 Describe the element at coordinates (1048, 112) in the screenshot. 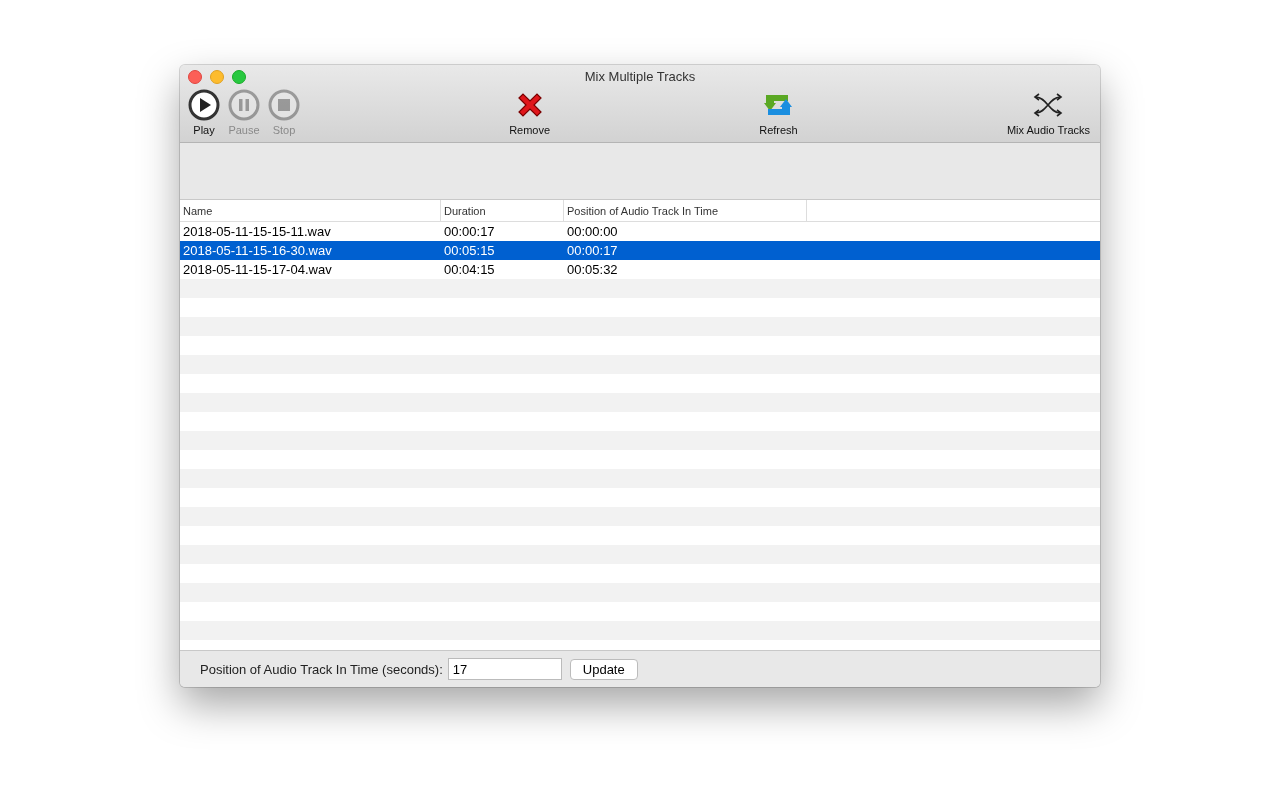

I see `mix-button: Mix Audio Tracks` at that location.